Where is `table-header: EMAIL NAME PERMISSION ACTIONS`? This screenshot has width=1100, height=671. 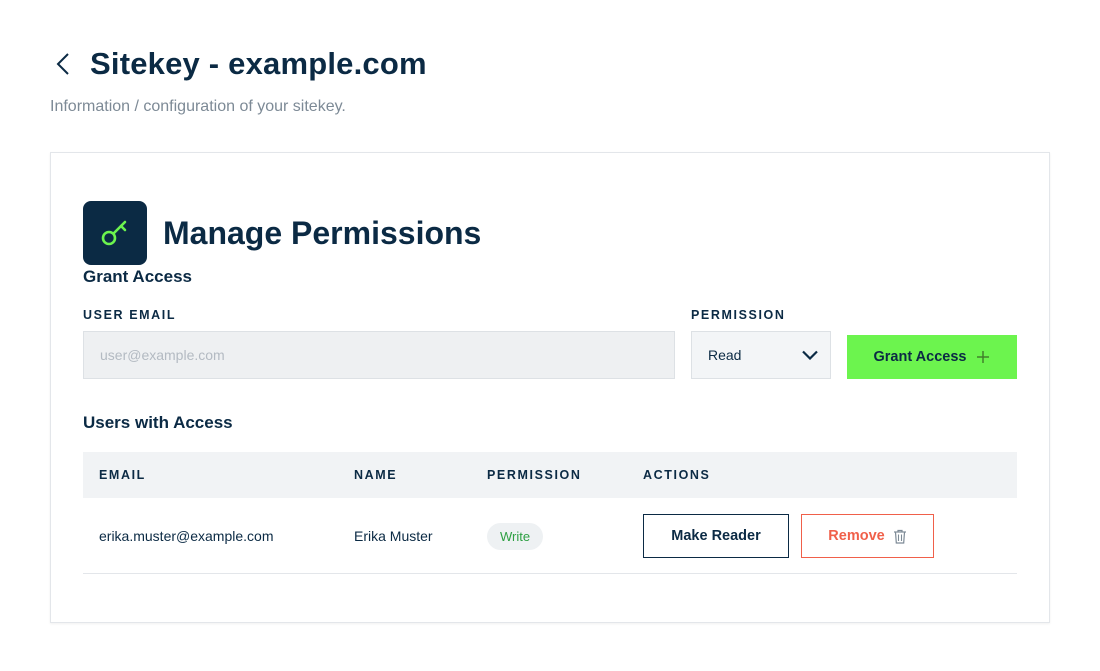
table-header: EMAIL NAME PERMISSION ACTIONS is located at coordinates (550, 475).